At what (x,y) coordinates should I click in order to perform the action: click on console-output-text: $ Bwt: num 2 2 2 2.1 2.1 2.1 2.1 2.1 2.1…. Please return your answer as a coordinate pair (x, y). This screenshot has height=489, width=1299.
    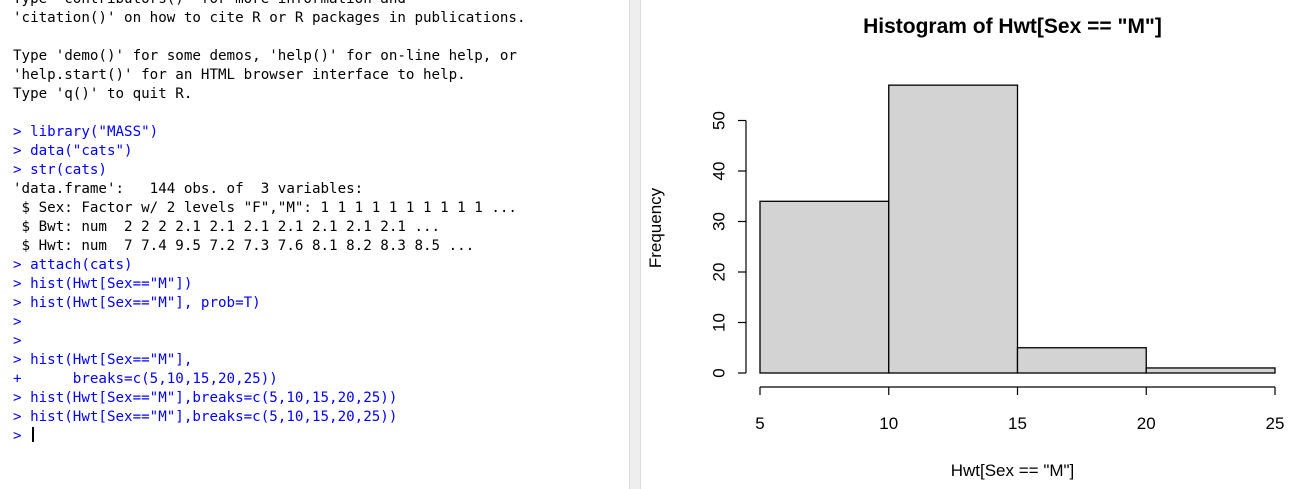
    Looking at the image, I should click on (227, 227).